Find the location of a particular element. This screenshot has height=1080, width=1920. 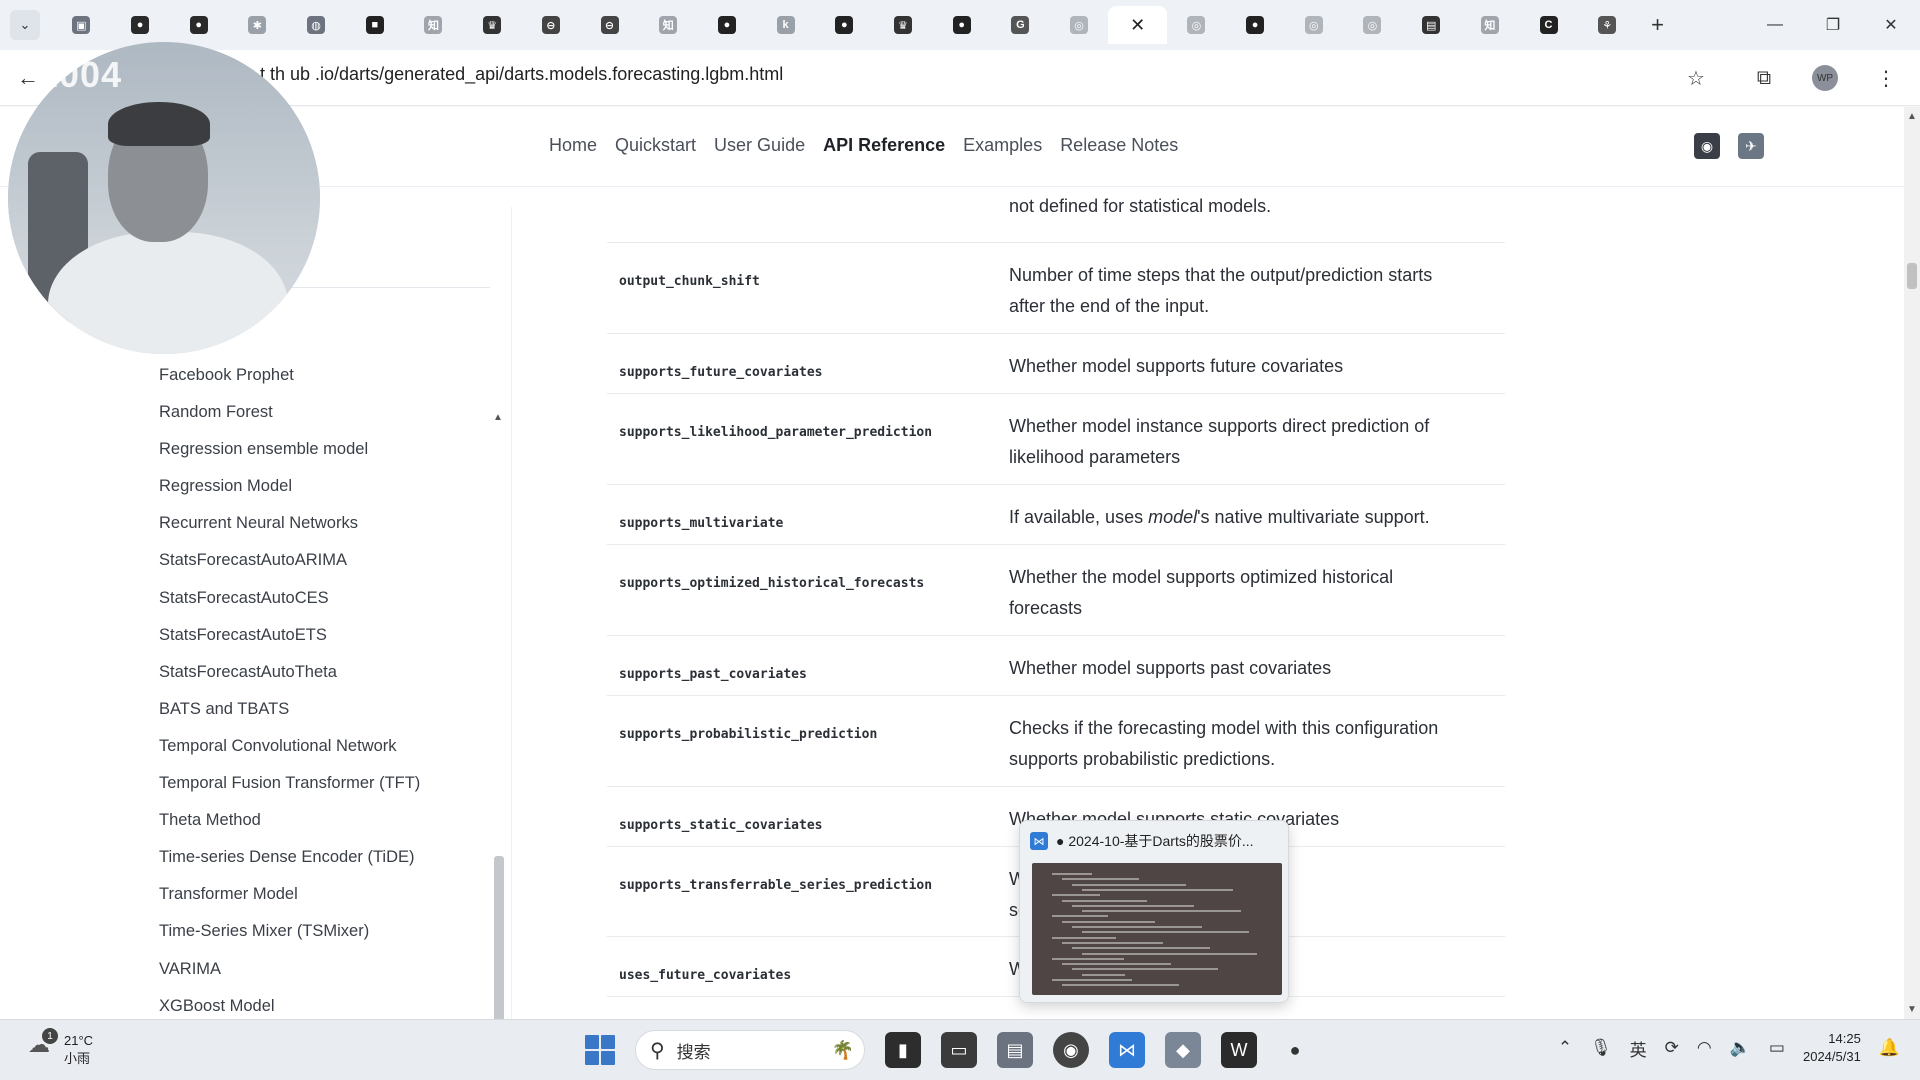

sidebar-item: Random Forest is located at coordinates (289, 420).